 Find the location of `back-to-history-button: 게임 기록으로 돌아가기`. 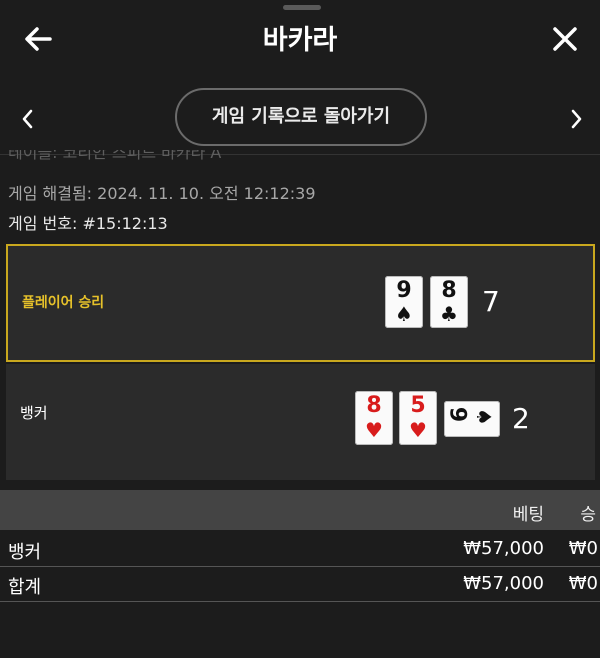

back-to-history-button: 게임 기록으로 돌아가기 is located at coordinates (301, 117).